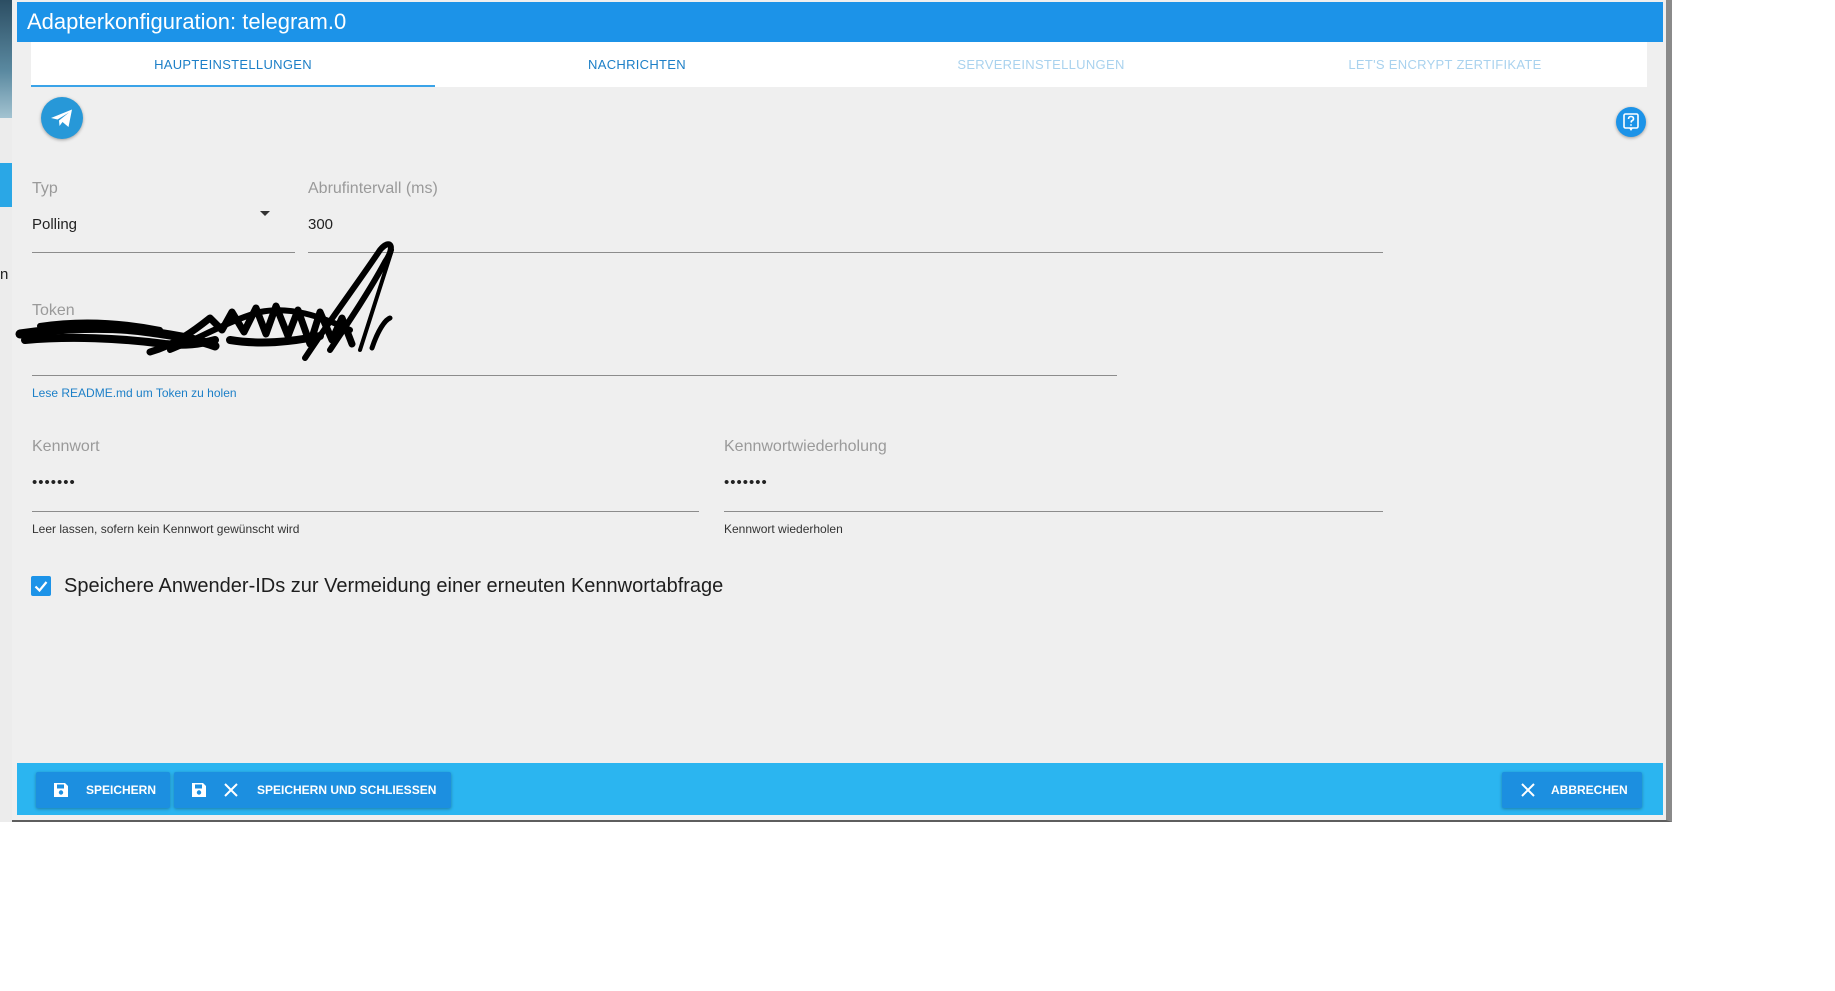 The height and width of the screenshot is (991, 1835). I want to click on tab-messages: NACHRICHTEN, so click(637, 64).